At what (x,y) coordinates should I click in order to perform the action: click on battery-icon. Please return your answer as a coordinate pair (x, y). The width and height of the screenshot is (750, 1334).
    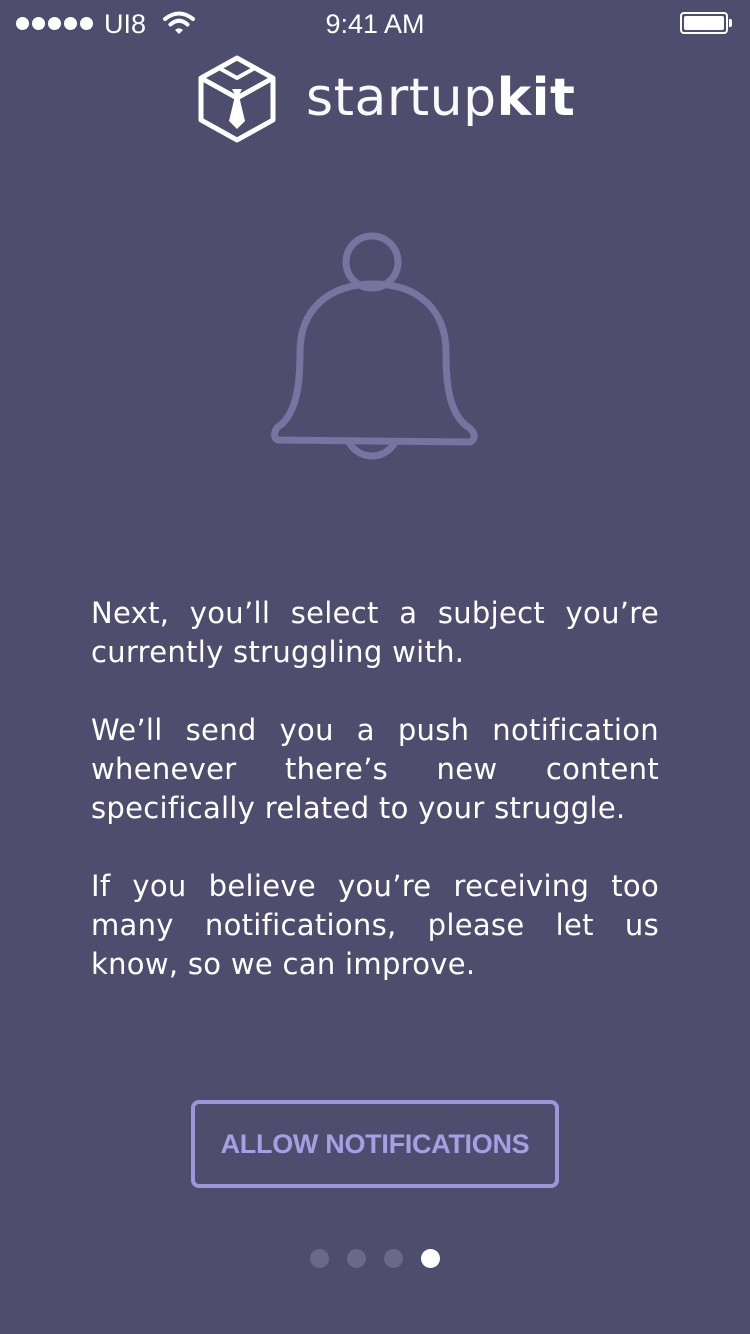
    Looking at the image, I should click on (706, 23).